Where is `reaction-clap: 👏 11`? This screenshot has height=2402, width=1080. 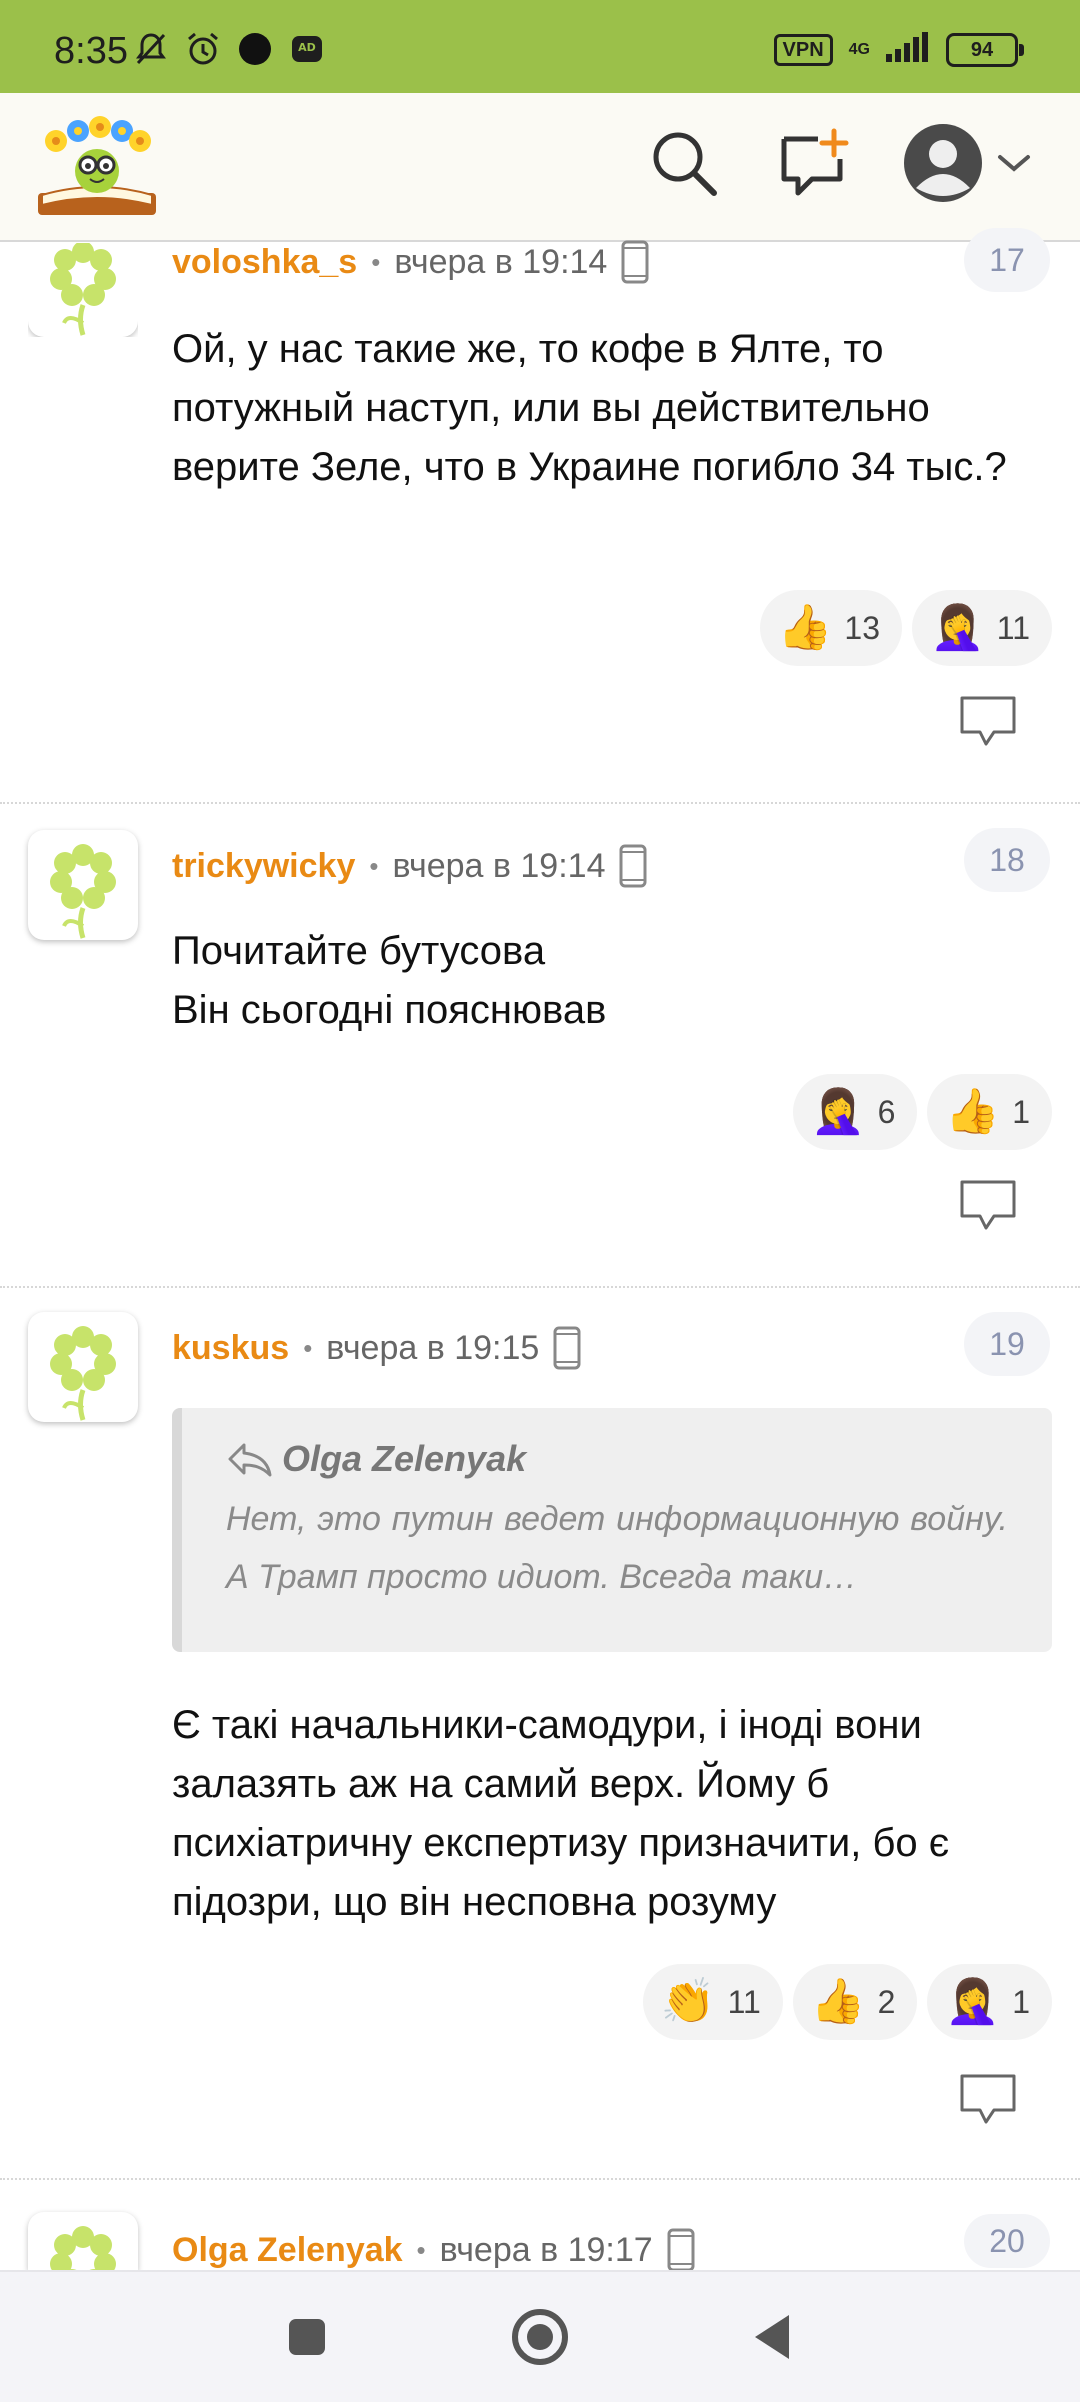 reaction-clap: 👏 11 is located at coordinates (712, 2002).